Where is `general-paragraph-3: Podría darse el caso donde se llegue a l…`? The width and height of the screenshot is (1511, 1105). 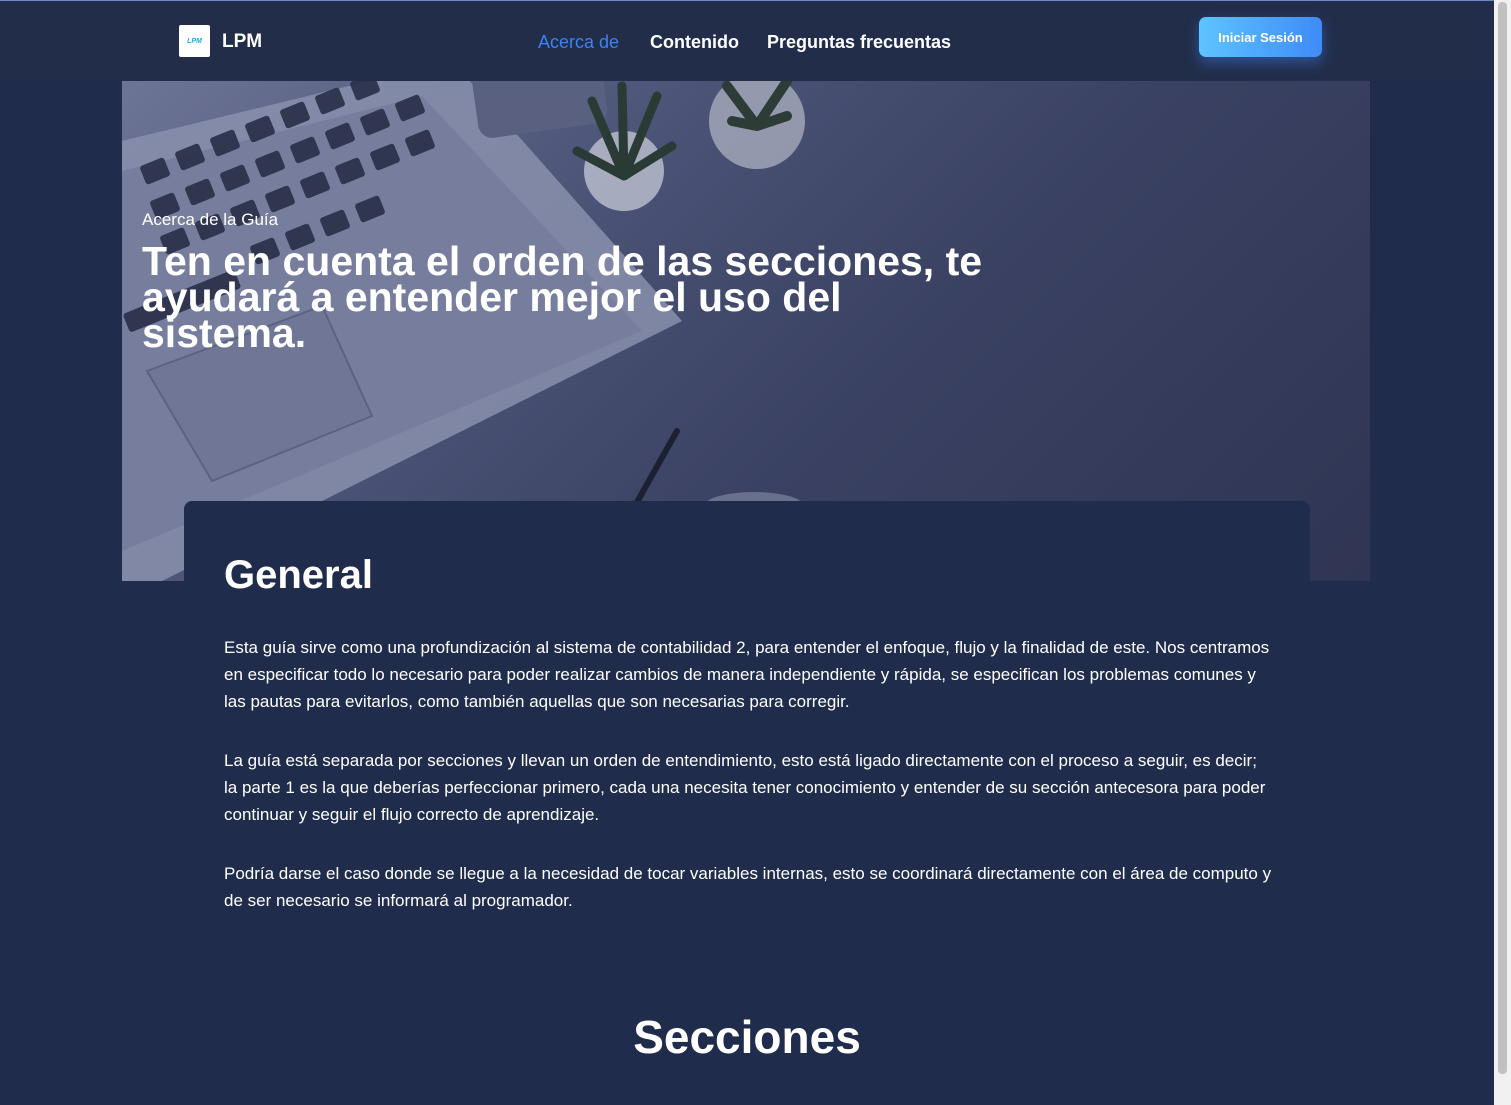 general-paragraph-3: Podría darse el caso donde se llegue a l… is located at coordinates (748, 887).